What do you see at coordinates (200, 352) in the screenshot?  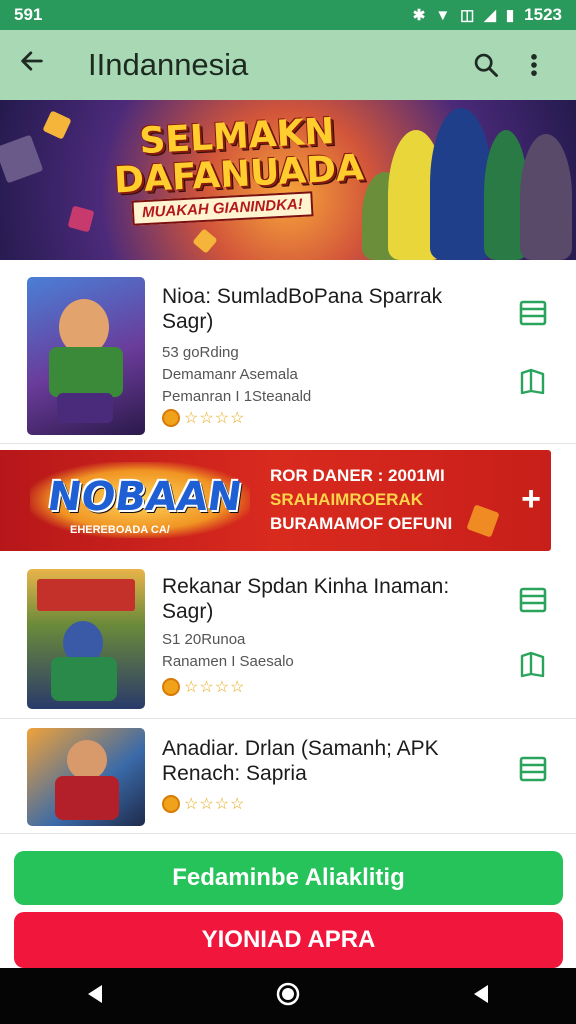 I see `app-meta-line: 53 goRding` at bounding box center [200, 352].